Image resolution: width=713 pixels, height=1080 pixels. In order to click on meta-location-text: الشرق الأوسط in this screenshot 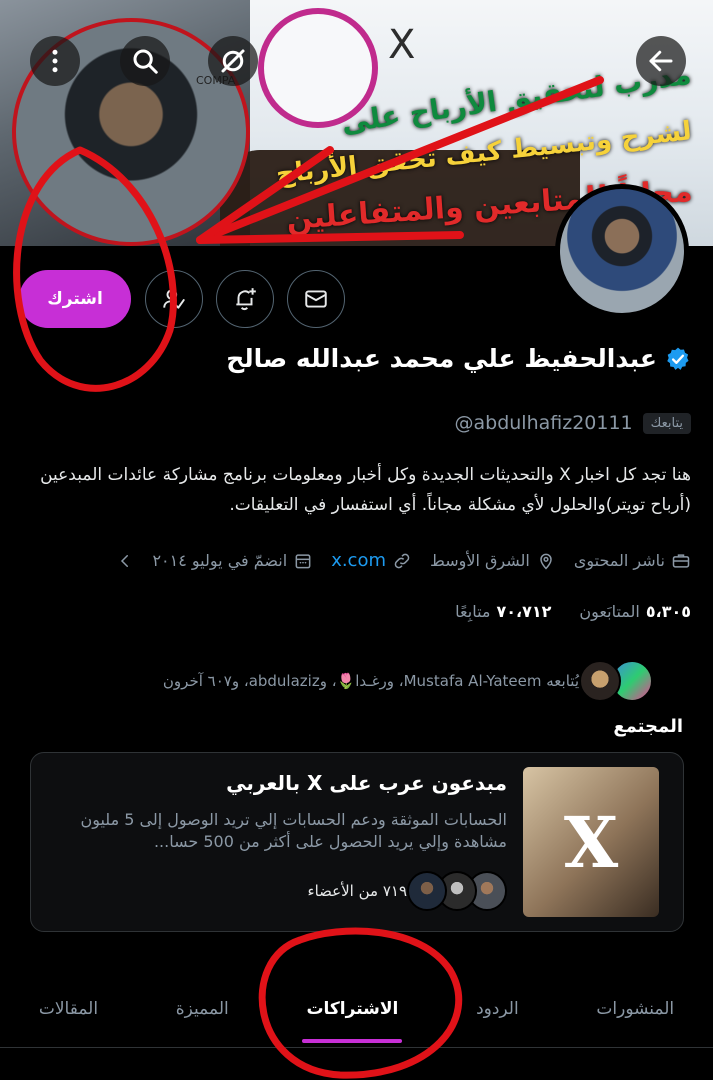, I will do `click(480, 560)`.